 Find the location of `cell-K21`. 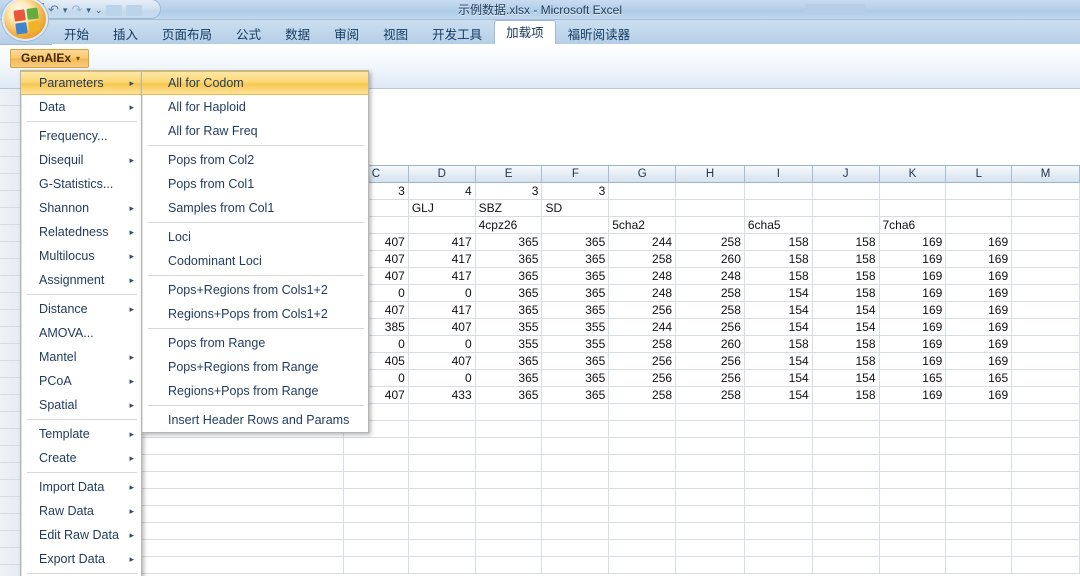

cell-K21 is located at coordinates (913, 531).